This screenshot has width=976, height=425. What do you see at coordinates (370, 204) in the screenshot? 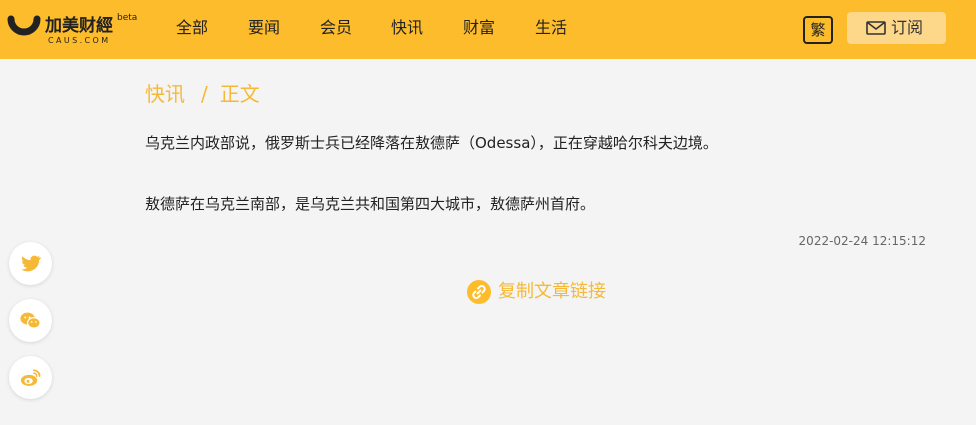
I see `article-paragraph: 敖德萨在乌克兰南部，是乌克兰共和国第四大城市，敖德萨州首府。` at bounding box center [370, 204].